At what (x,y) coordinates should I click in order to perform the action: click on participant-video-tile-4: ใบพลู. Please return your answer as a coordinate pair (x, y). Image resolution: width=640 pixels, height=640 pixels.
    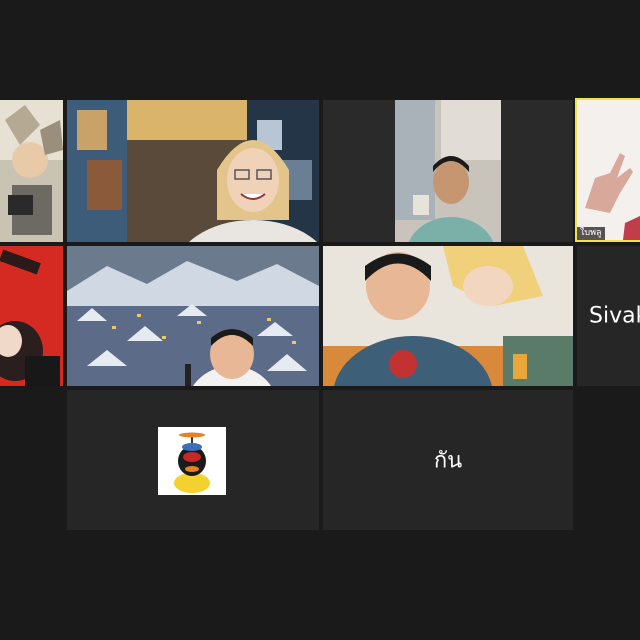
    Looking at the image, I should click on (607, 170).